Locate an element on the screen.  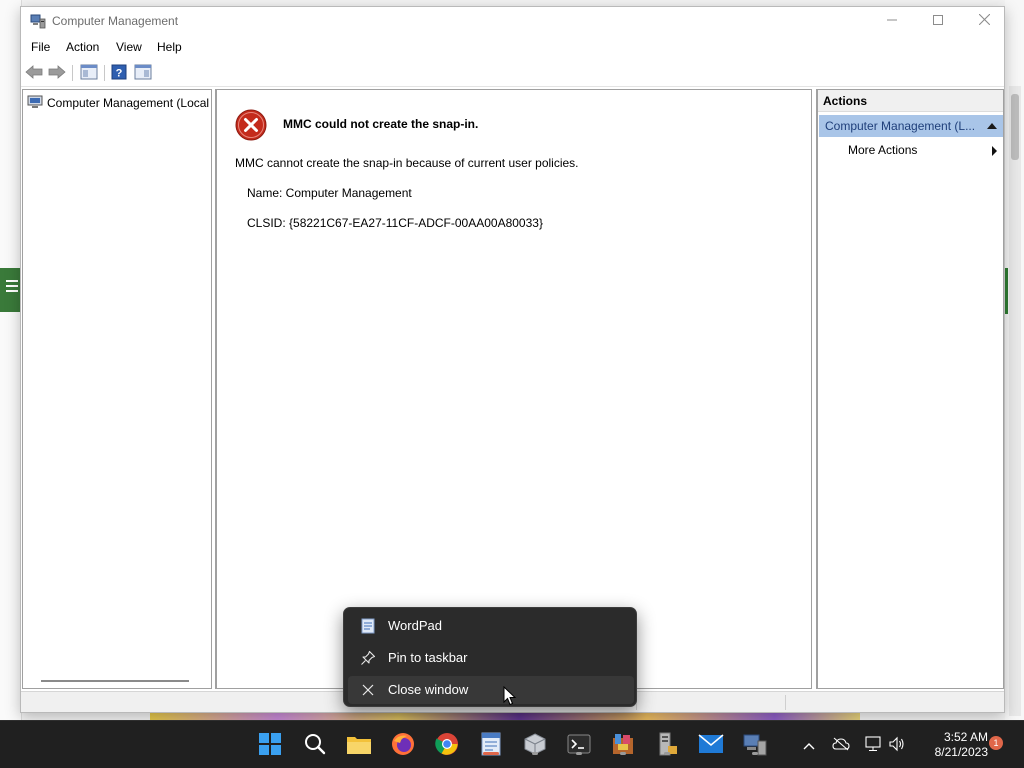
start-button is located at coordinates (270, 745).